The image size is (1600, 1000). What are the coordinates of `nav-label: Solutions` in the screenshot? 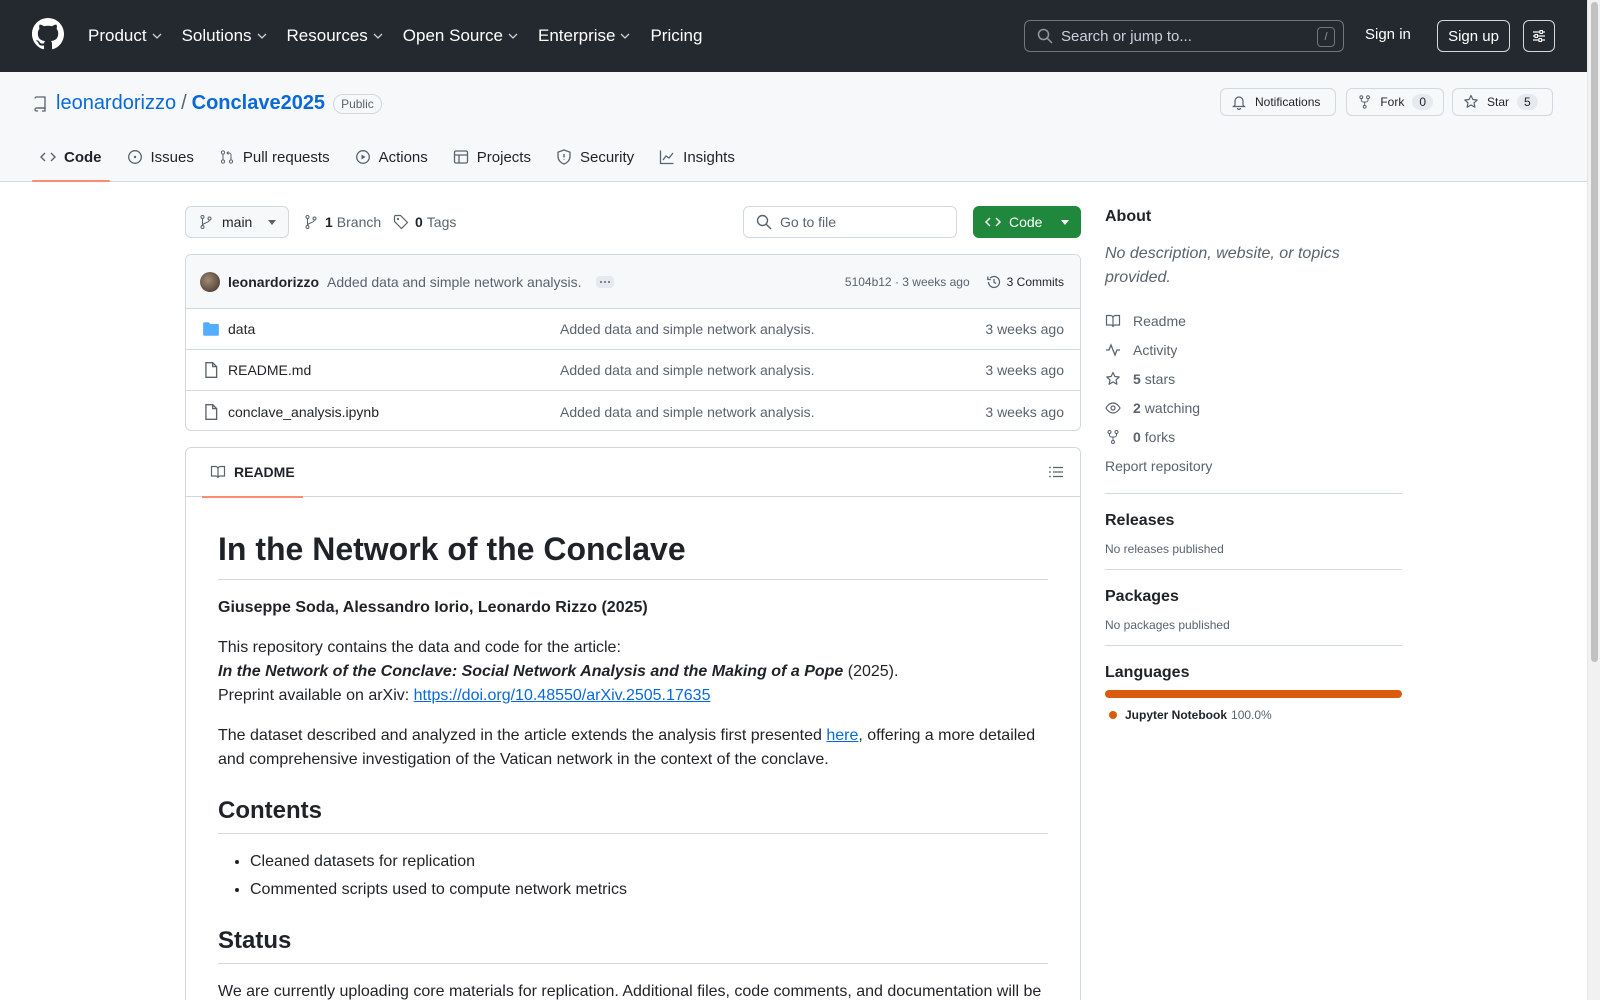 It's located at (216, 35).